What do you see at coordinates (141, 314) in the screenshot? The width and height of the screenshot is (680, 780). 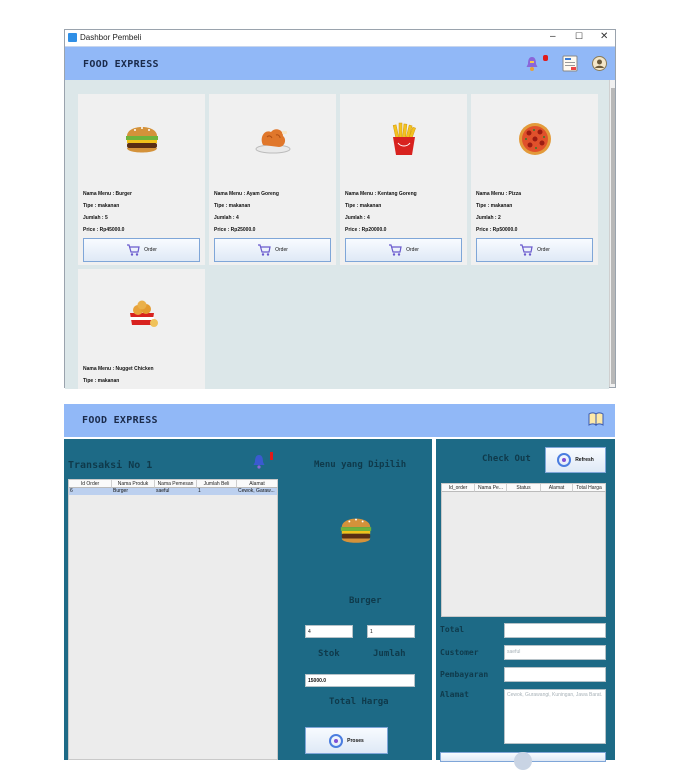 I see `nuggets-image` at bounding box center [141, 314].